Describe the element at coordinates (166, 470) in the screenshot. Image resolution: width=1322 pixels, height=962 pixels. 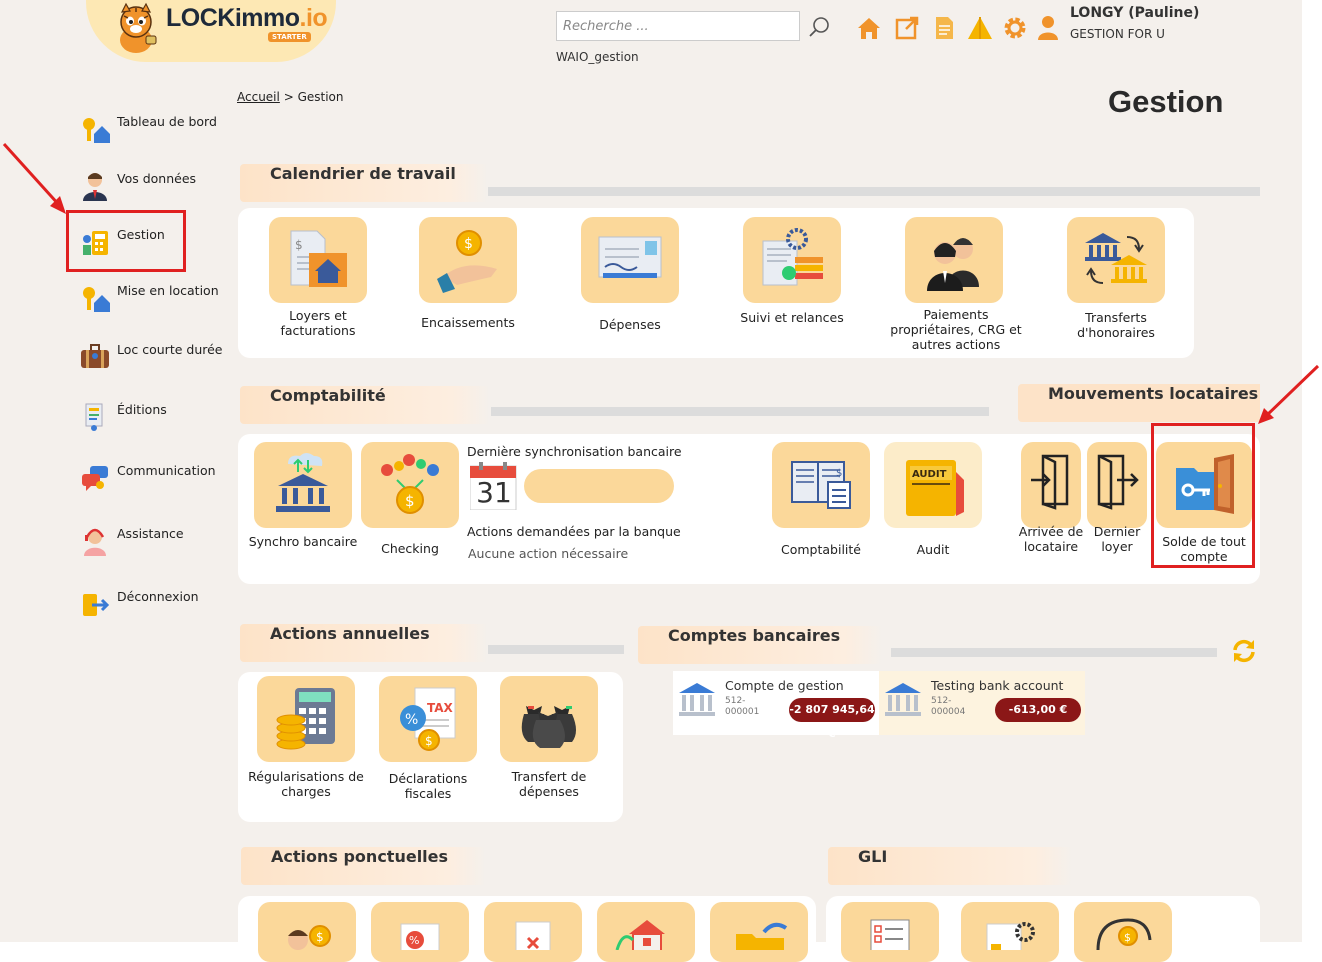
I see `sidebar-item-label: Communication` at that location.